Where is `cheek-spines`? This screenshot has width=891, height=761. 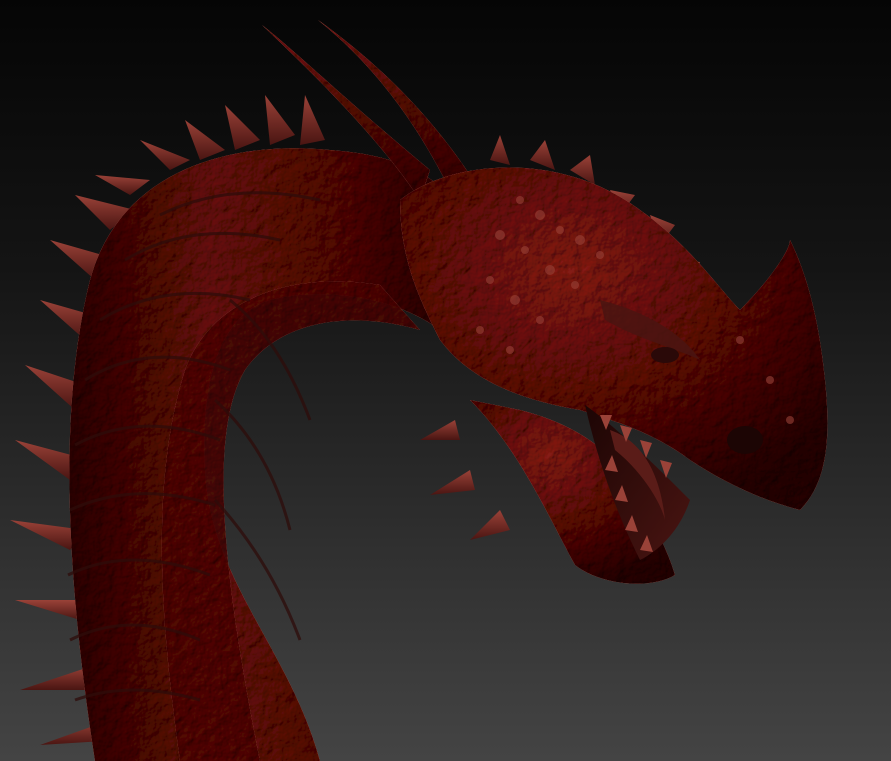 cheek-spines is located at coordinates (465, 480).